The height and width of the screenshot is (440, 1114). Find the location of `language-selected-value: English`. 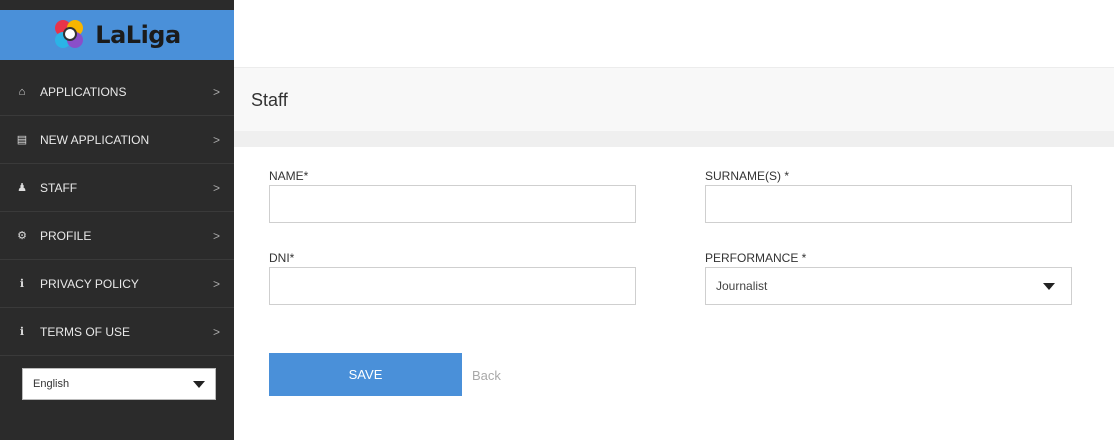

language-selected-value: English is located at coordinates (51, 384).